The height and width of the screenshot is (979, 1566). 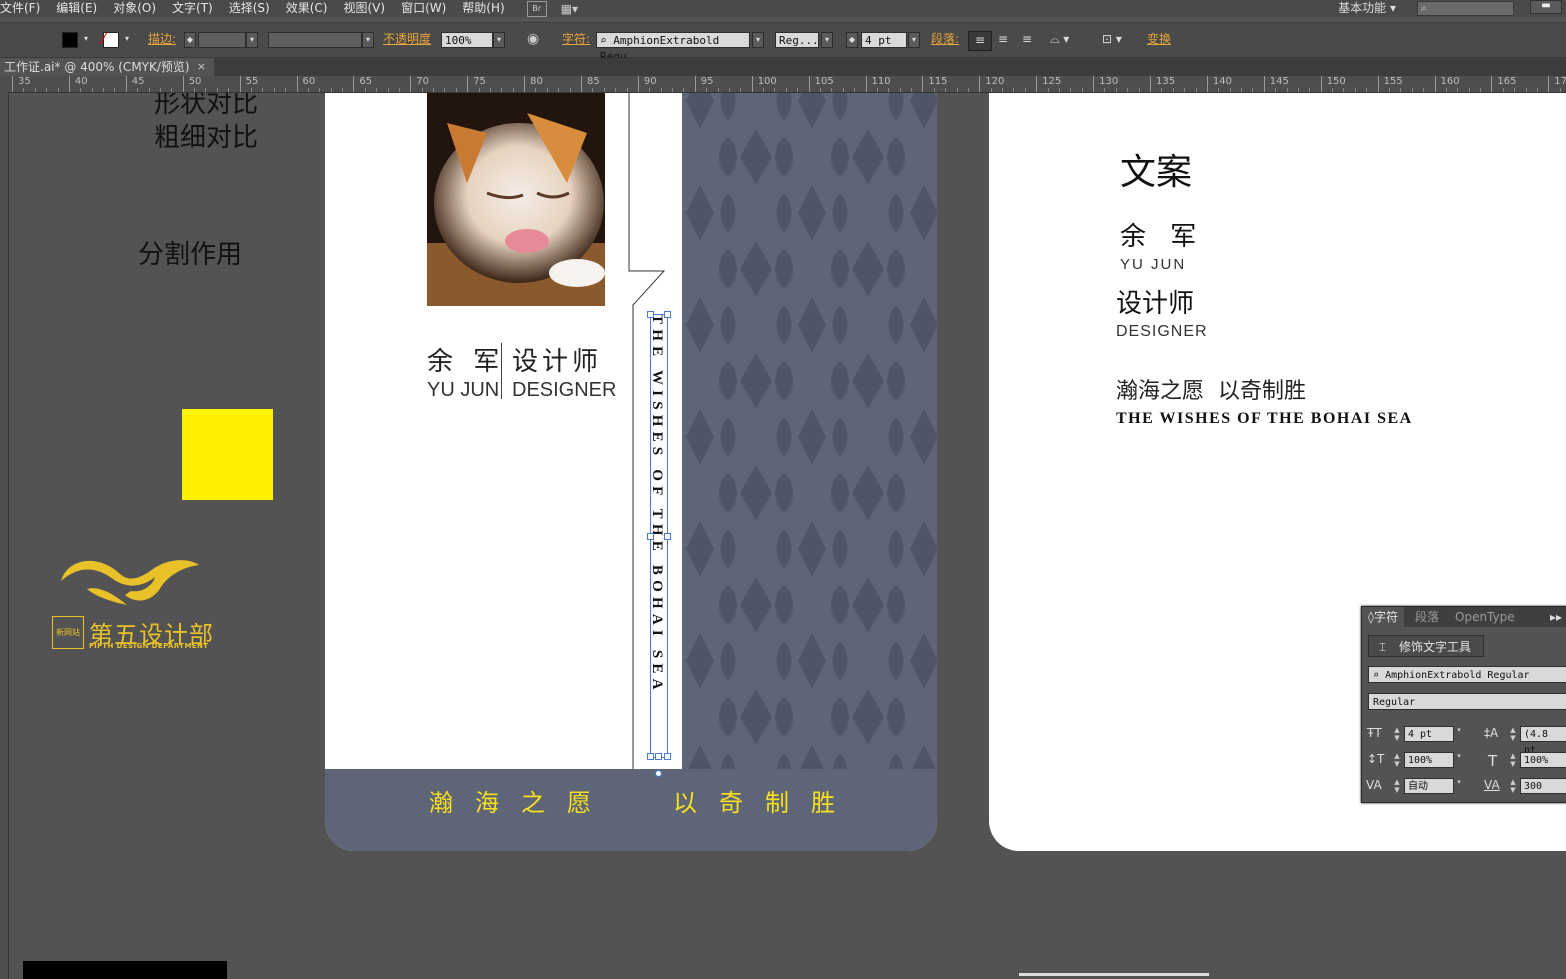 What do you see at coordinates (1383, 617) in the screenshot?
I see `tab-character: ◊字符` at bounding box center [1383, 617].